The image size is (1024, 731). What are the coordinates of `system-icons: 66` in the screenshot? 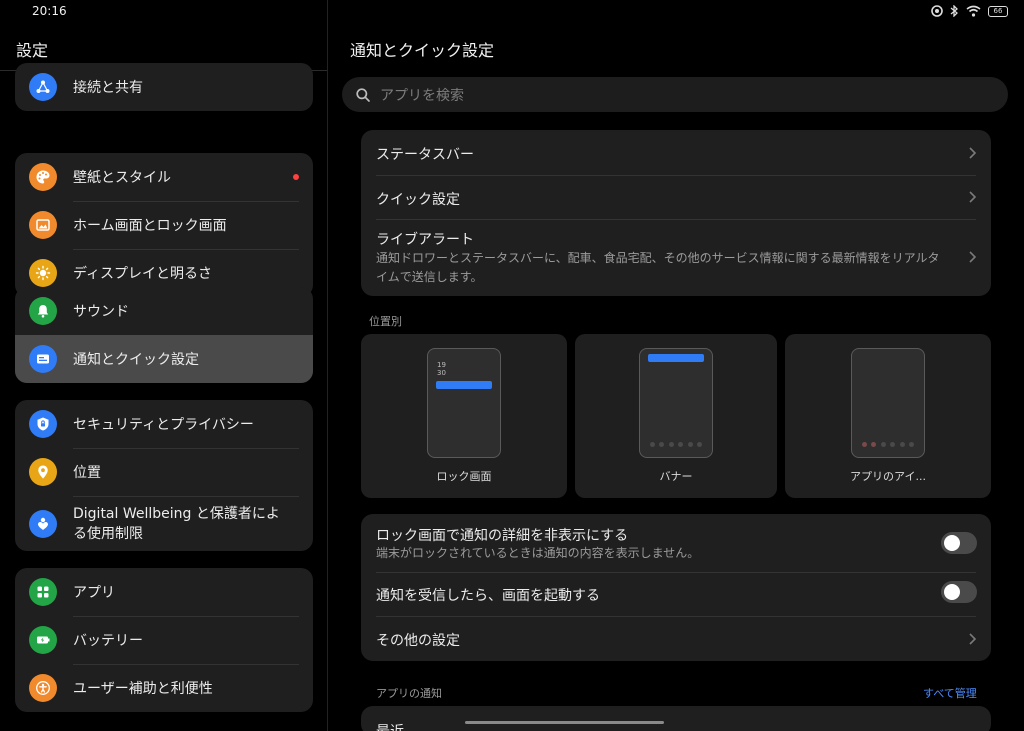 It's located at (969, 11).